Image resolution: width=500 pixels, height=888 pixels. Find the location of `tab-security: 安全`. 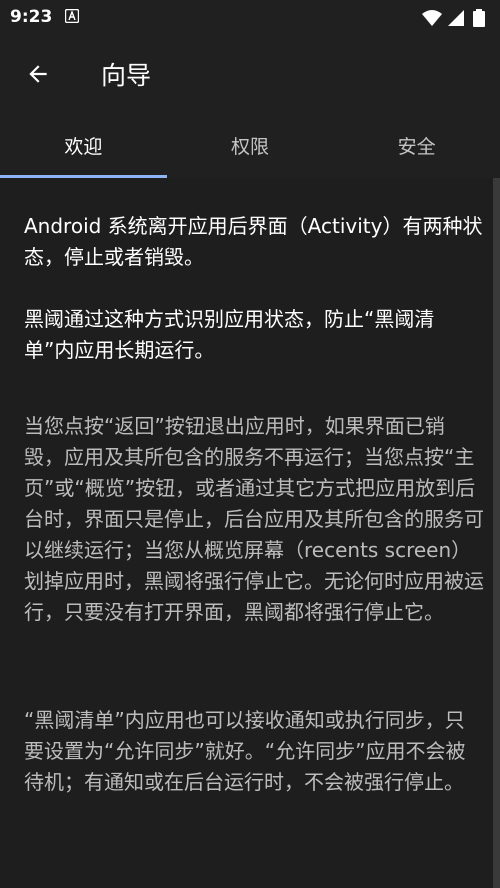

tab-security: 安全 is located at coordinates (416, 145).